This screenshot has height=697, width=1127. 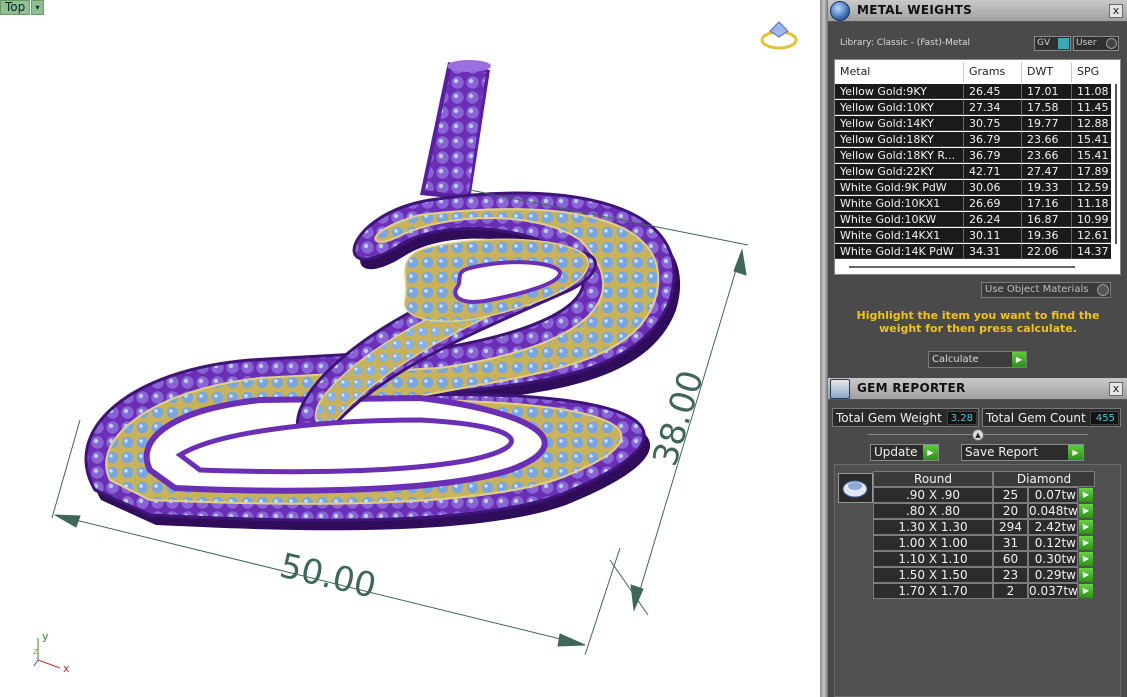 I want to click on metal-name-cell: Yellow Gold:14KY, so click(x=887, y=123).